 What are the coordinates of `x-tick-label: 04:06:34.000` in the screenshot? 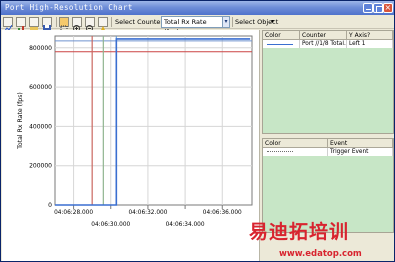 It's located at (185, 225).